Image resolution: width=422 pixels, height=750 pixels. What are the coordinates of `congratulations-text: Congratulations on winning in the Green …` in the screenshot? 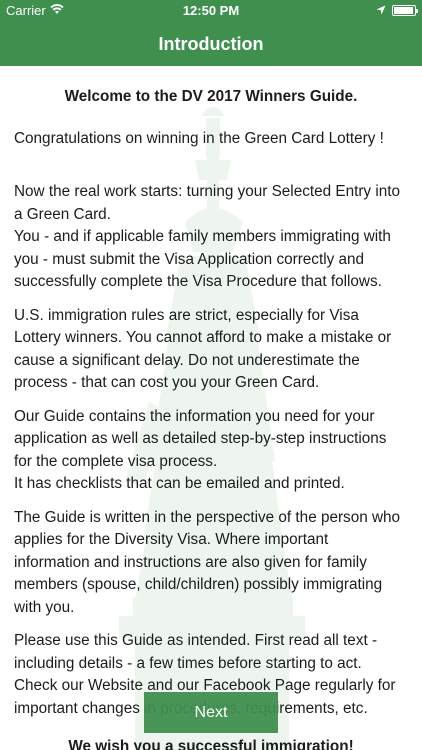 It's located at (199, 138).